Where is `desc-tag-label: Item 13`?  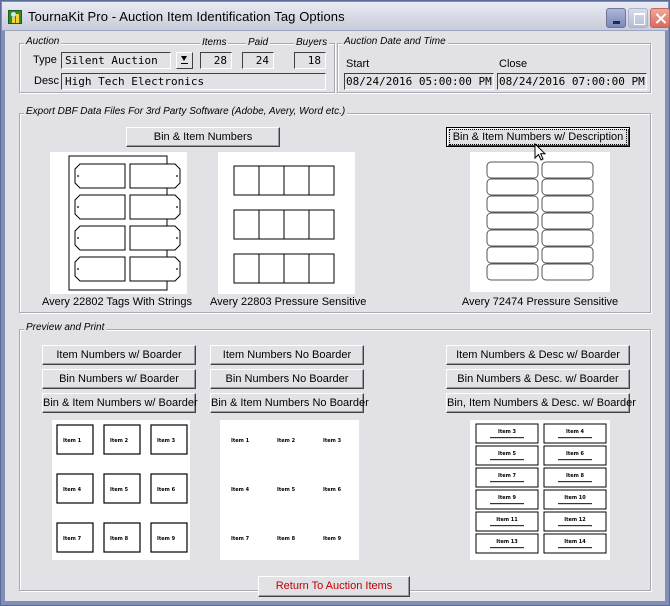
desc-tag-label: Item 13 is located at coordinates (507, 542).